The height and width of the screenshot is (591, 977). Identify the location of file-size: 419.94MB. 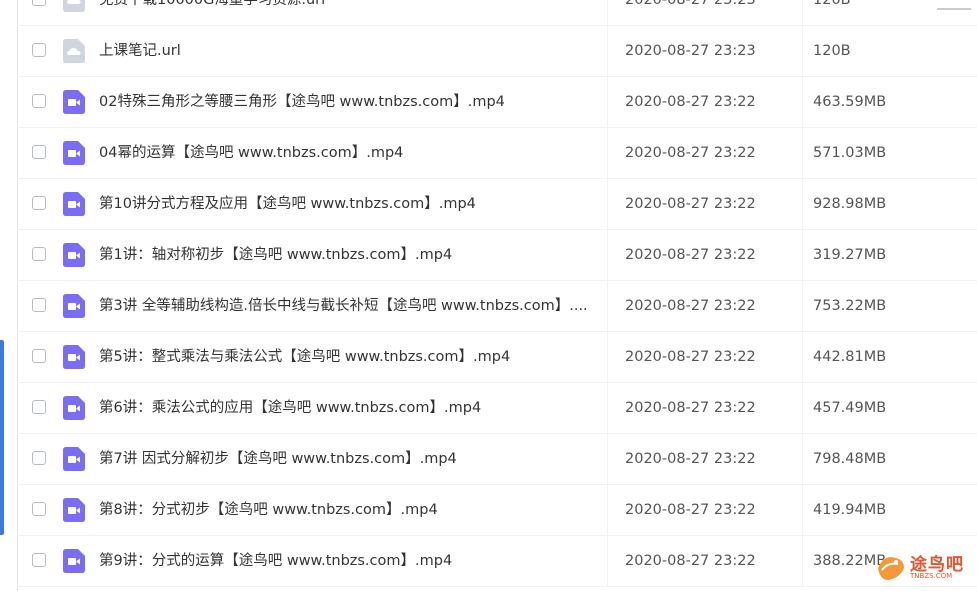
(850, 510).